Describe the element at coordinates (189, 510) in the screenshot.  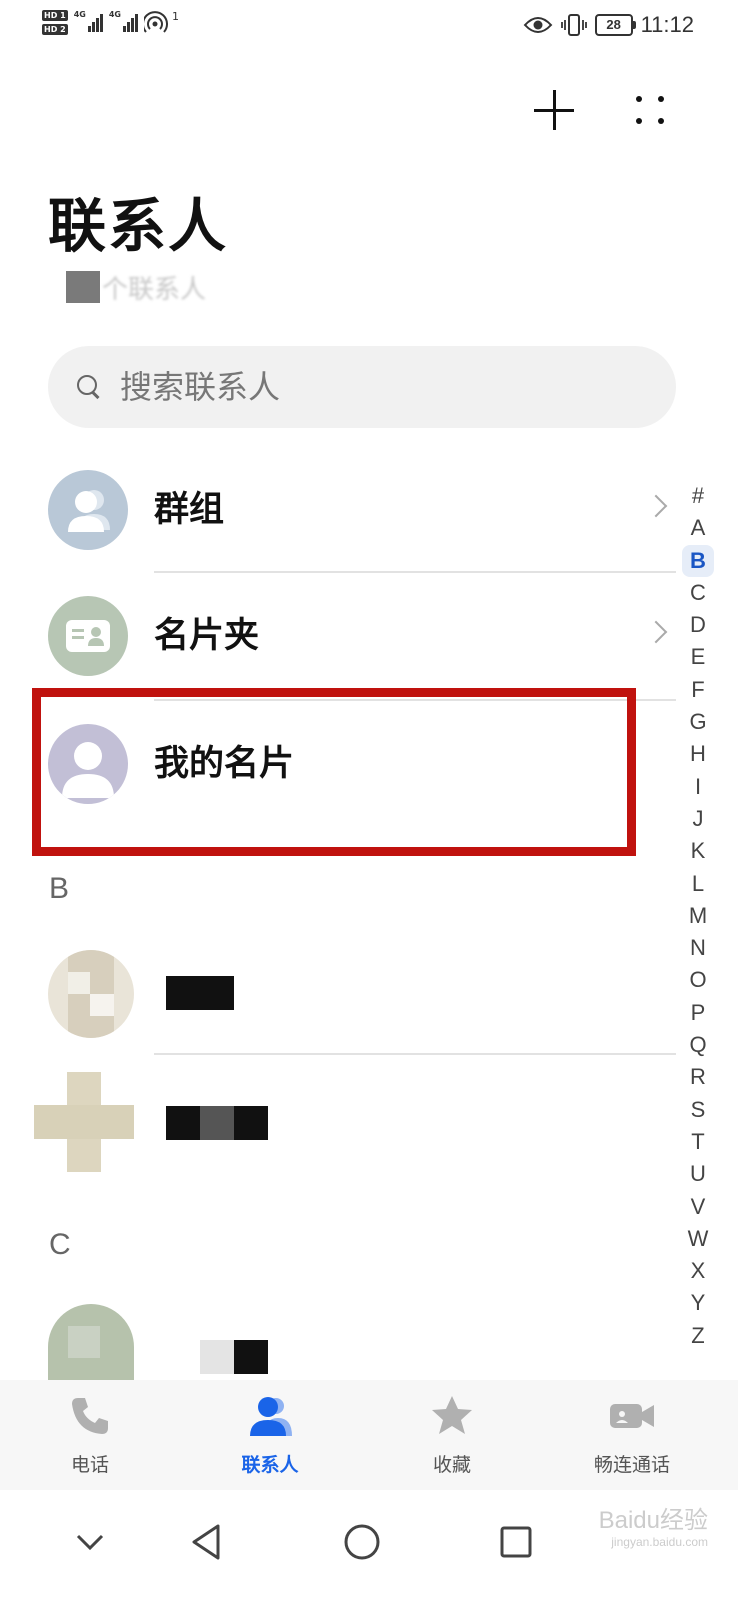
I see `groups-label: 群组` at that location.